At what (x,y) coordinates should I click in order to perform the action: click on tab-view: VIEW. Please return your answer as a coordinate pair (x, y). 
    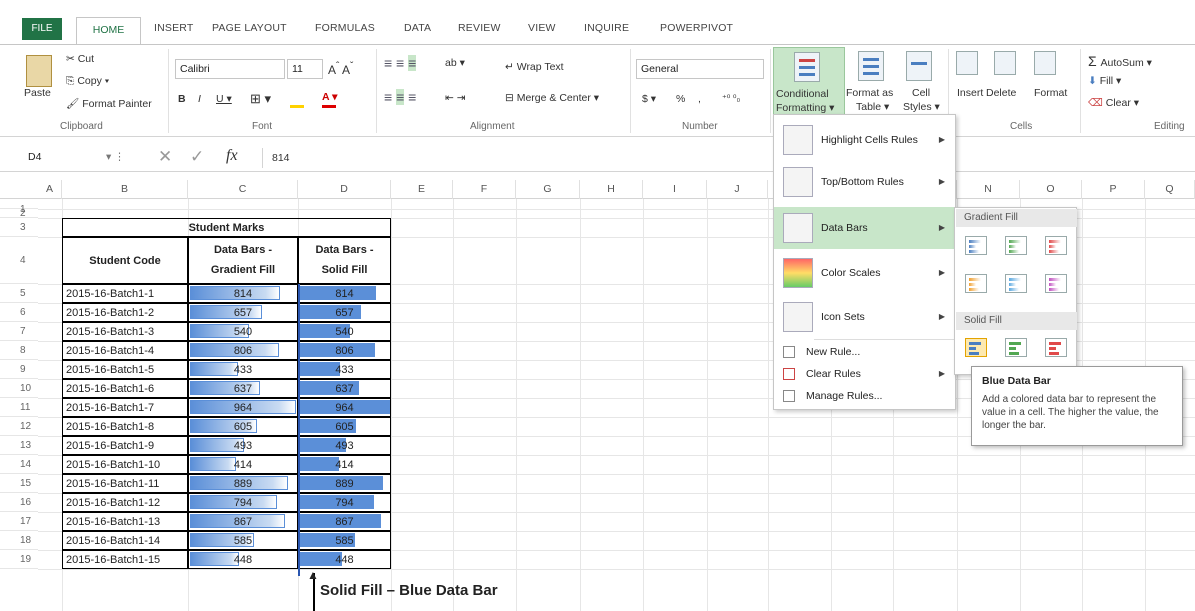
    Looking at the image, I should click on (542, 28).